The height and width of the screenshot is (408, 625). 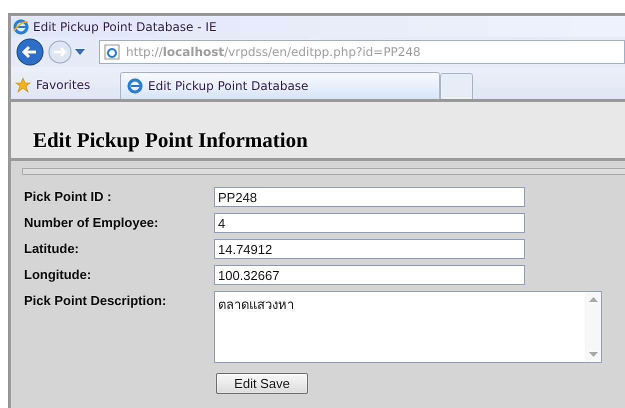 I want to click on input-field: PP248, so click(x=369, y=197).